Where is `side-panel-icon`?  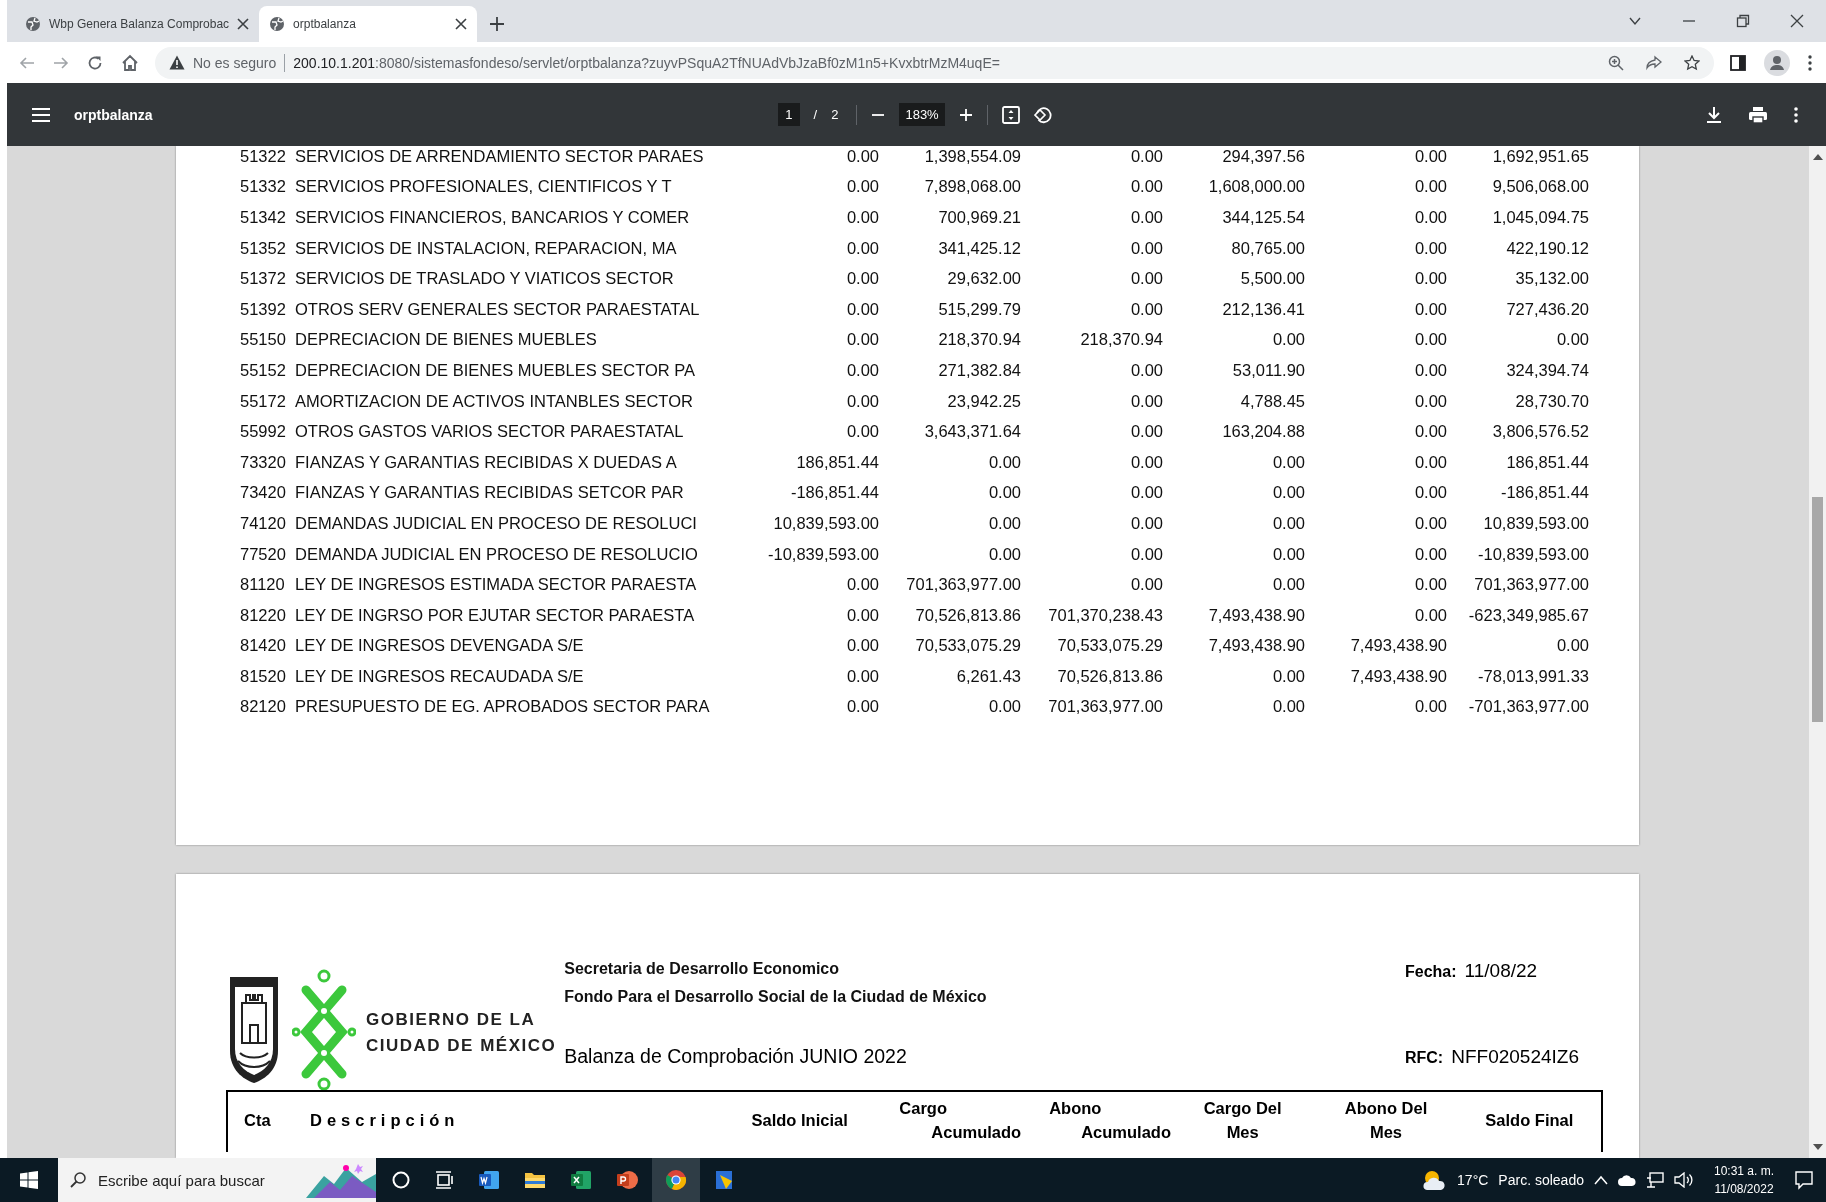
side-panel-icon is located at coordinates (1738, 62).